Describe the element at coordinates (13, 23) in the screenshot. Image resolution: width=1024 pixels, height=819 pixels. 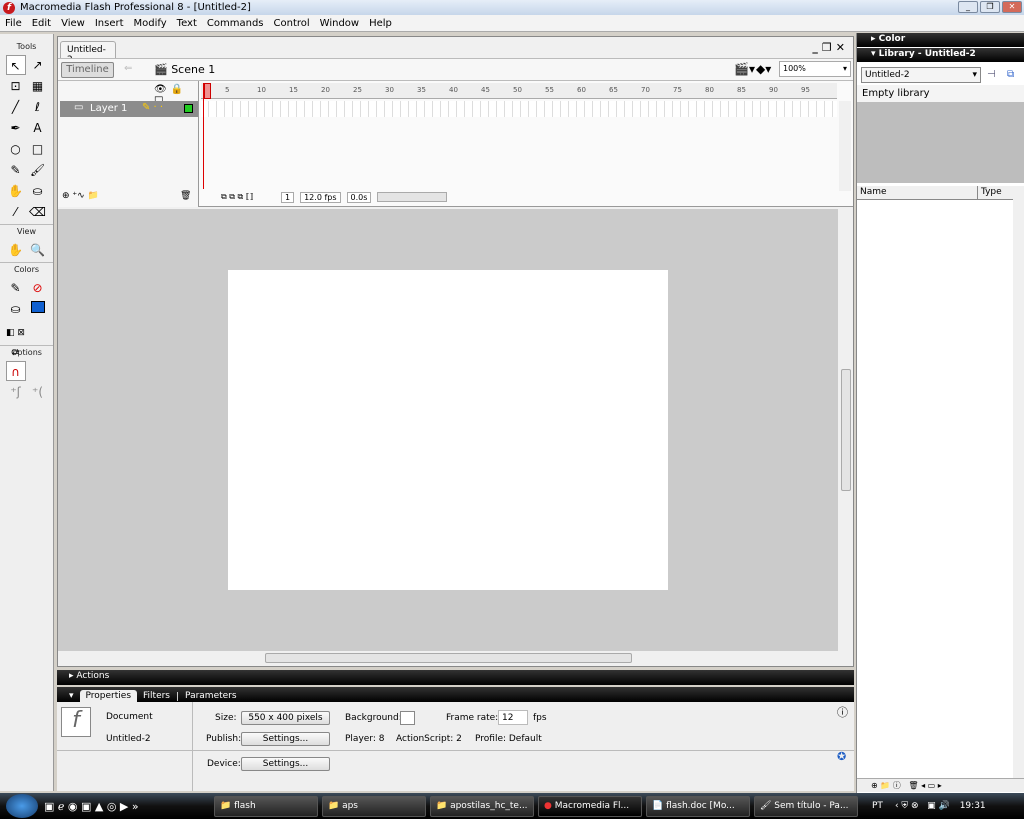
I see `menu-file: File` at that location.